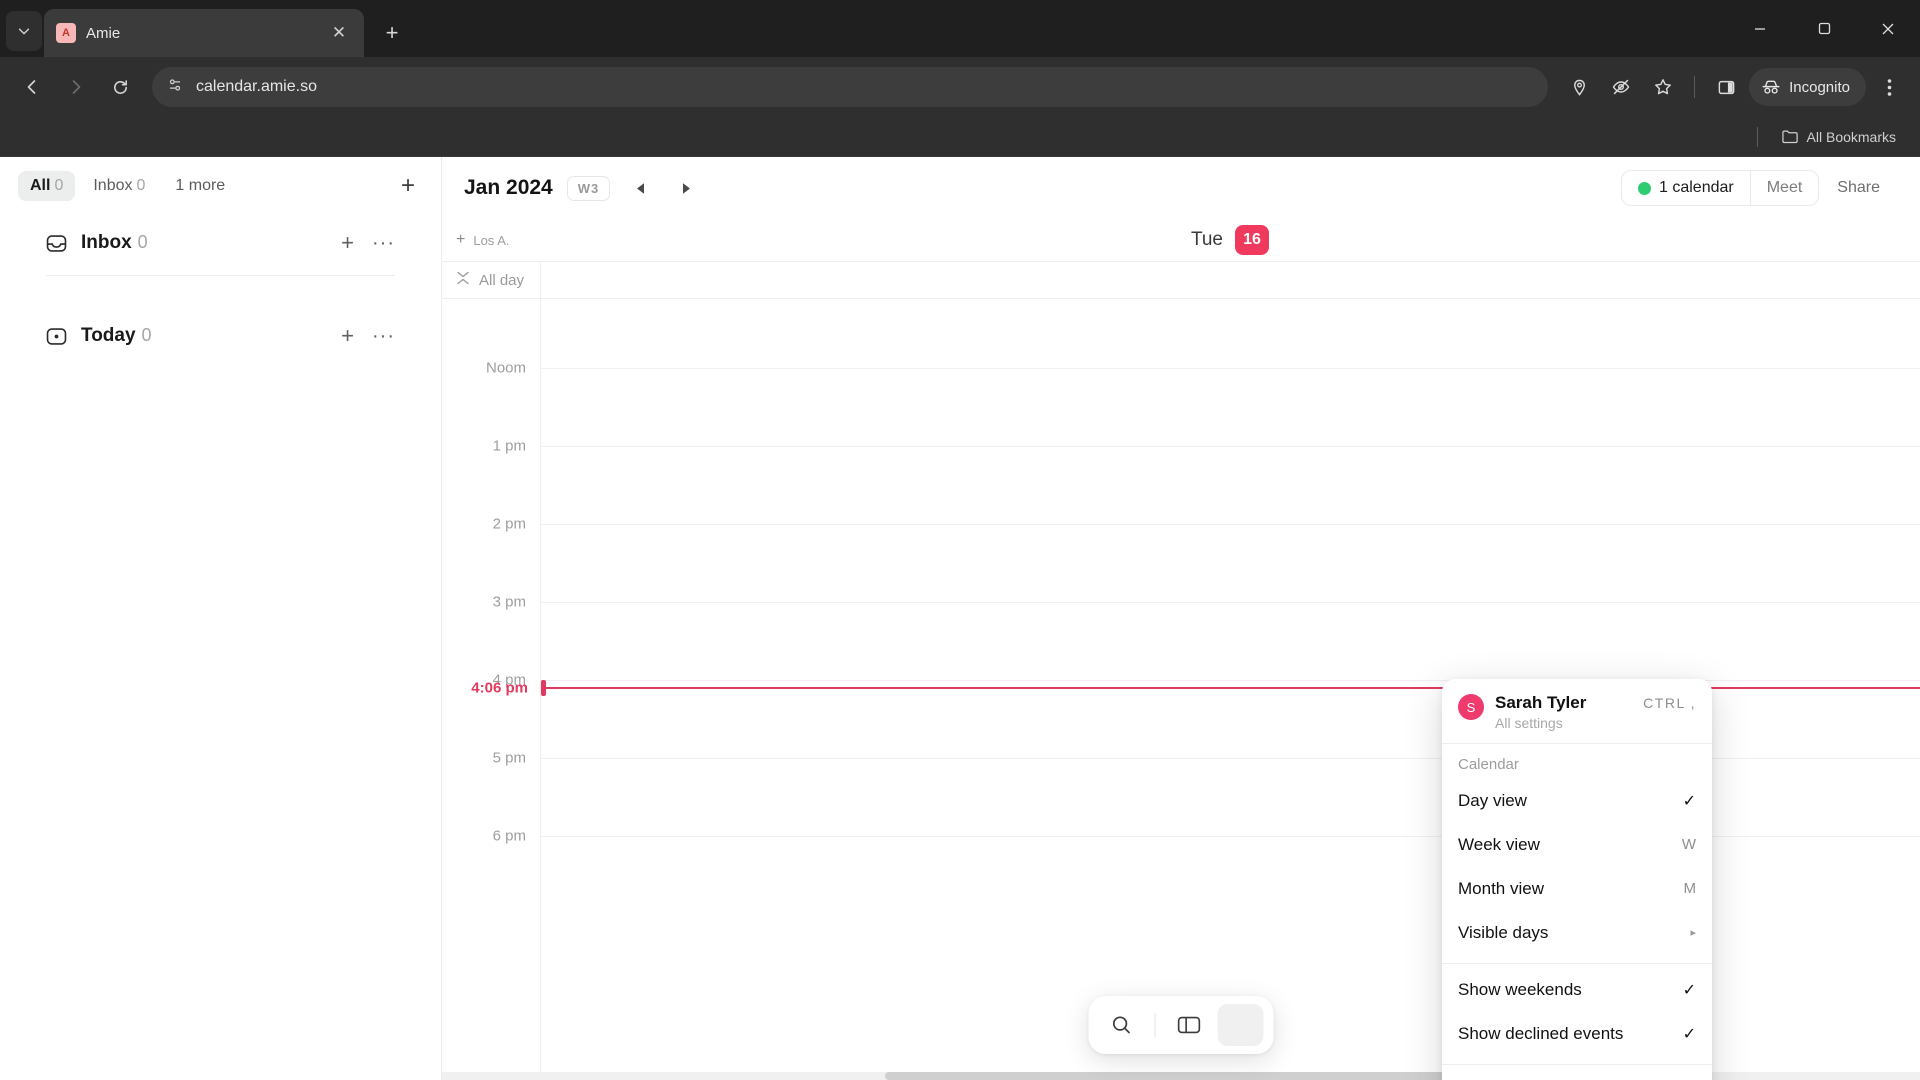 Image resolution: width=1920 pixels, height=1080 pixels. What do you see at coordinates (1577, 933) in the screenshot?
I see `menu-item-visible-days: Visible days ▸` at bounding box center [1577, 933].